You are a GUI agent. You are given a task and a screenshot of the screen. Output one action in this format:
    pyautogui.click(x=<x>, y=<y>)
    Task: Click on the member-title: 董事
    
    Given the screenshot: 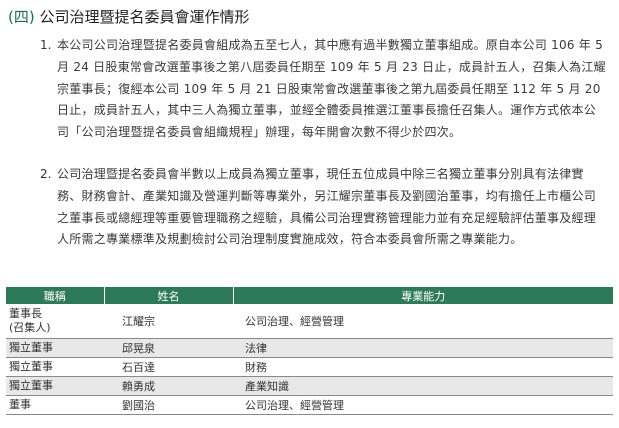 What is the action you would take?
    pyautogui.click(x=55, y=405)
    